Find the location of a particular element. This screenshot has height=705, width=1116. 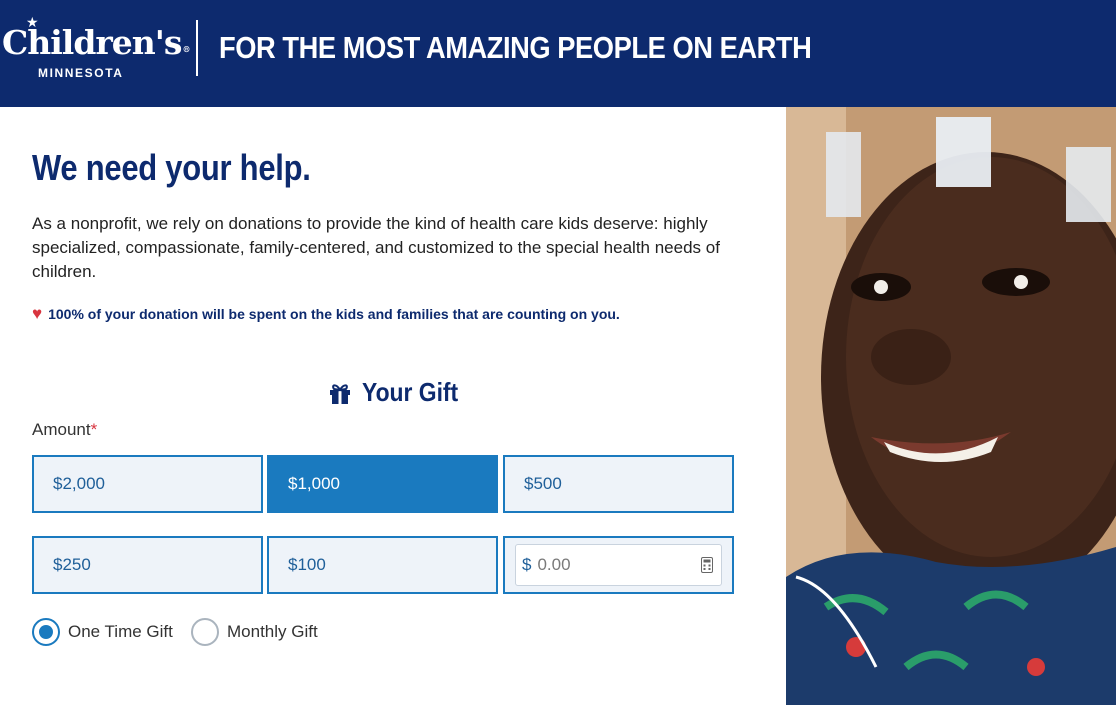

amount-option-1000: $1,000 is located at coordinates (382, 484).